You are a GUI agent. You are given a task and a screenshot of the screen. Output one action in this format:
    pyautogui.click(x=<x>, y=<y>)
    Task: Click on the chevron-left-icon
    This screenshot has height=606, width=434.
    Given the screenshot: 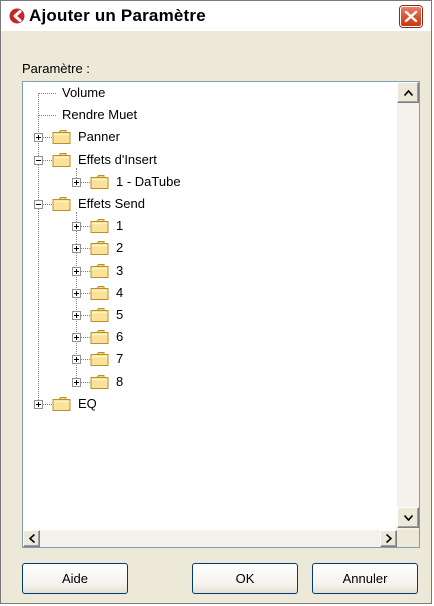 What is the action you would take?
    pyautogui.click(x=31, y=538)
    